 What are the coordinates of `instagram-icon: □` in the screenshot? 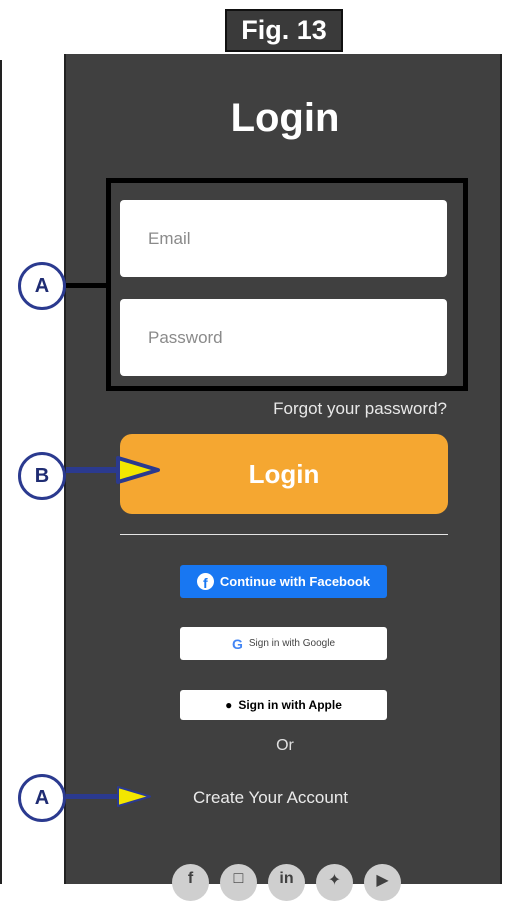 It's located at (238, 882).